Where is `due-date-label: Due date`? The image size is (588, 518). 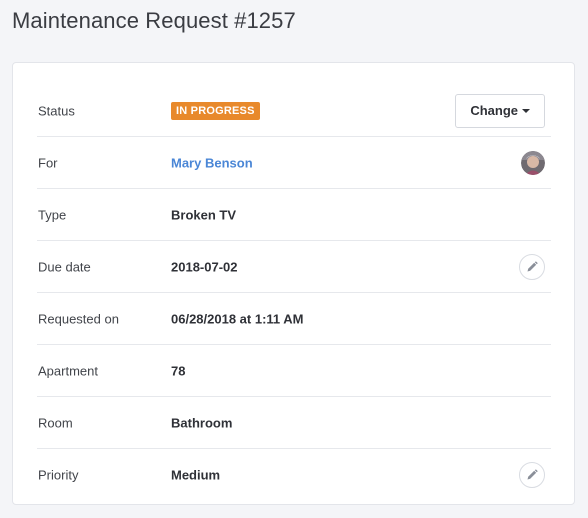 due-date-label: Due date is located at coordinates (64, 266).